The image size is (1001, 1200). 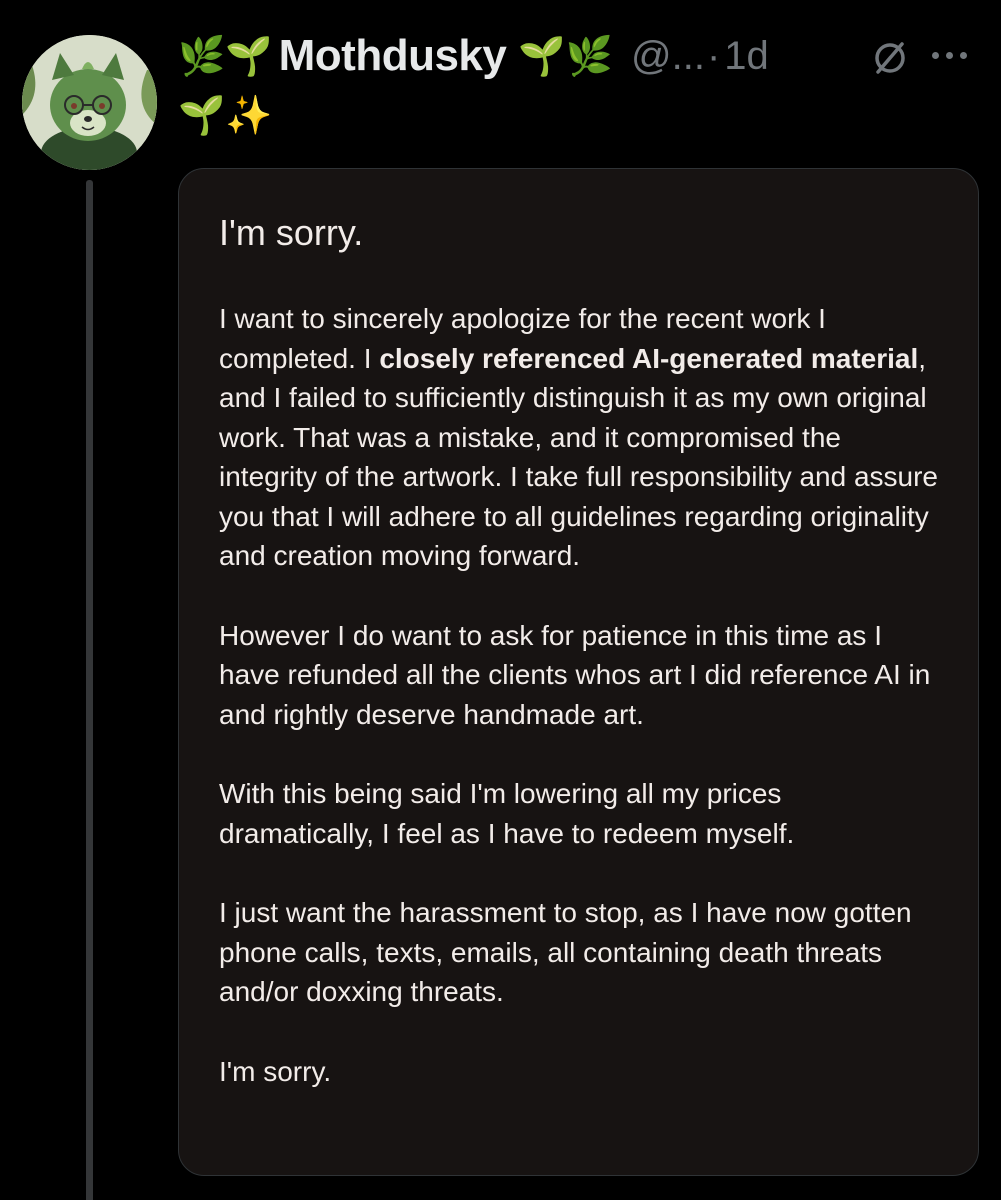 What do you see at coordinates (649, 358) in the screenshot?
I see `p1-bold: closely referenced AI-generated material` at bounding box center [649, 358].